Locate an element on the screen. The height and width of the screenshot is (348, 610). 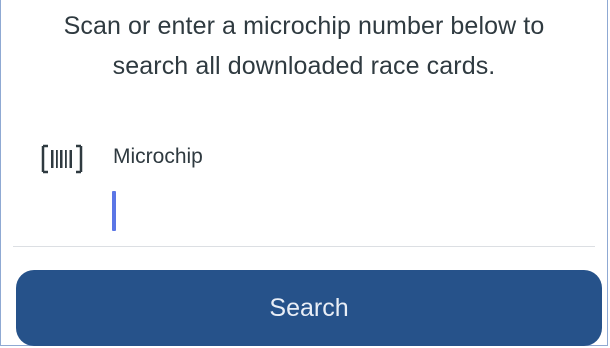
field-divider is located at coordinates (304, 246).